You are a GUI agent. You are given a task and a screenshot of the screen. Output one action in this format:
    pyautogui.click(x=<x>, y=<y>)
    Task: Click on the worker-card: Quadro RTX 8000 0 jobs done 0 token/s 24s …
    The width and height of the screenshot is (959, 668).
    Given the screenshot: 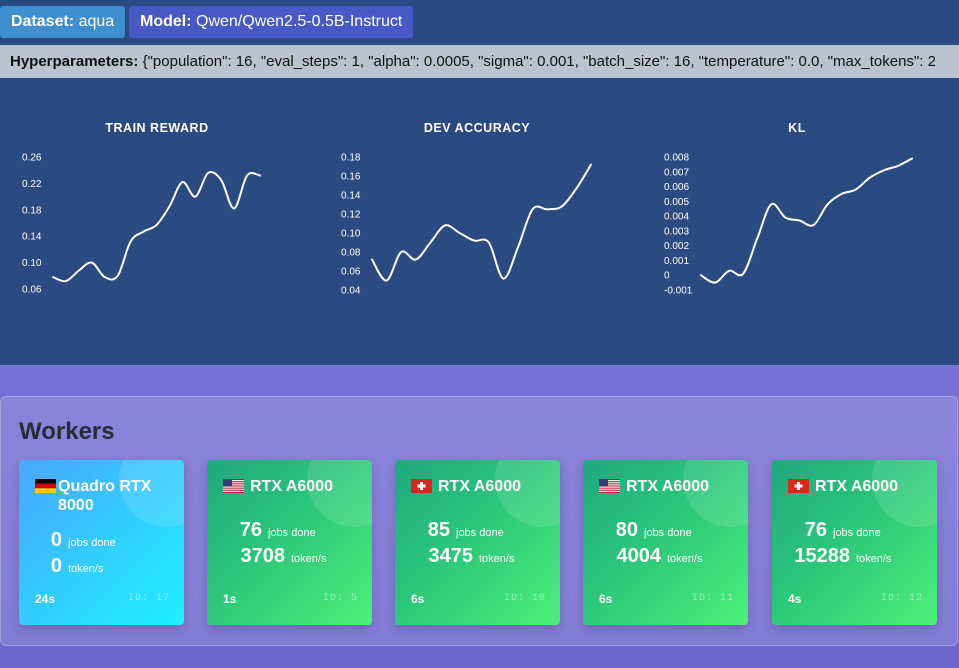 What is the action you would take?
    pyautogui.click(x=101, y=542)
    